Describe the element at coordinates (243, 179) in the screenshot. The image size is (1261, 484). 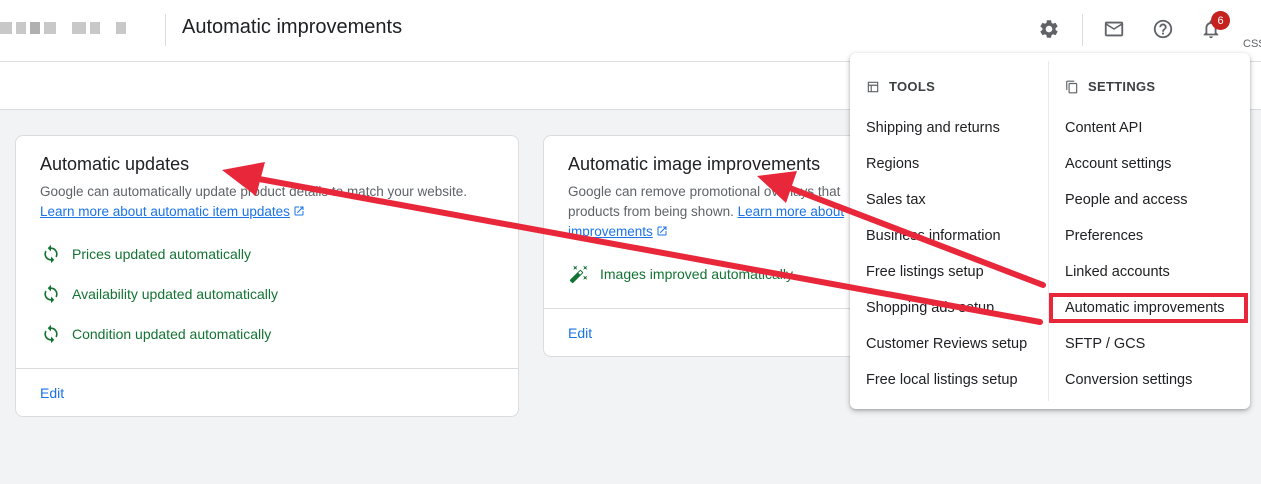
I see `arrow-head-updates` at that location.